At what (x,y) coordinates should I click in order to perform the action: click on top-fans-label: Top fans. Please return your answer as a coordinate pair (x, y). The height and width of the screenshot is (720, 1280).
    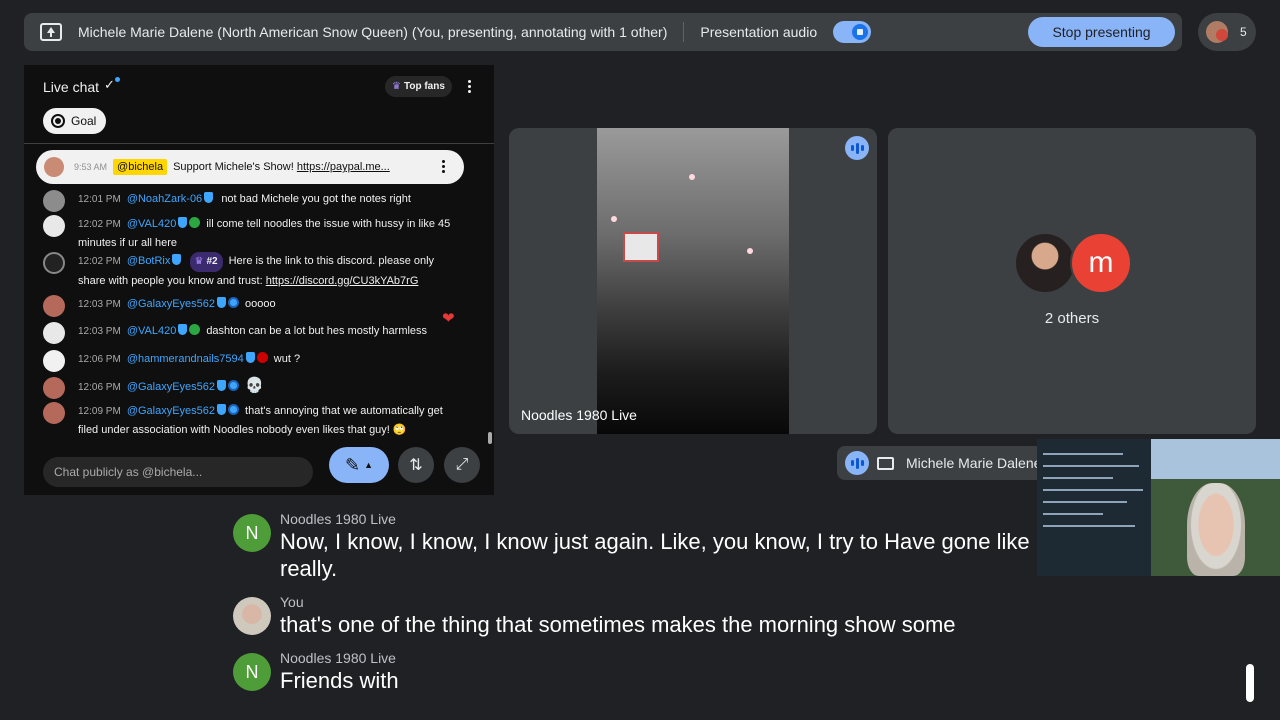
    Looking at the image, I should click on (424, 86).